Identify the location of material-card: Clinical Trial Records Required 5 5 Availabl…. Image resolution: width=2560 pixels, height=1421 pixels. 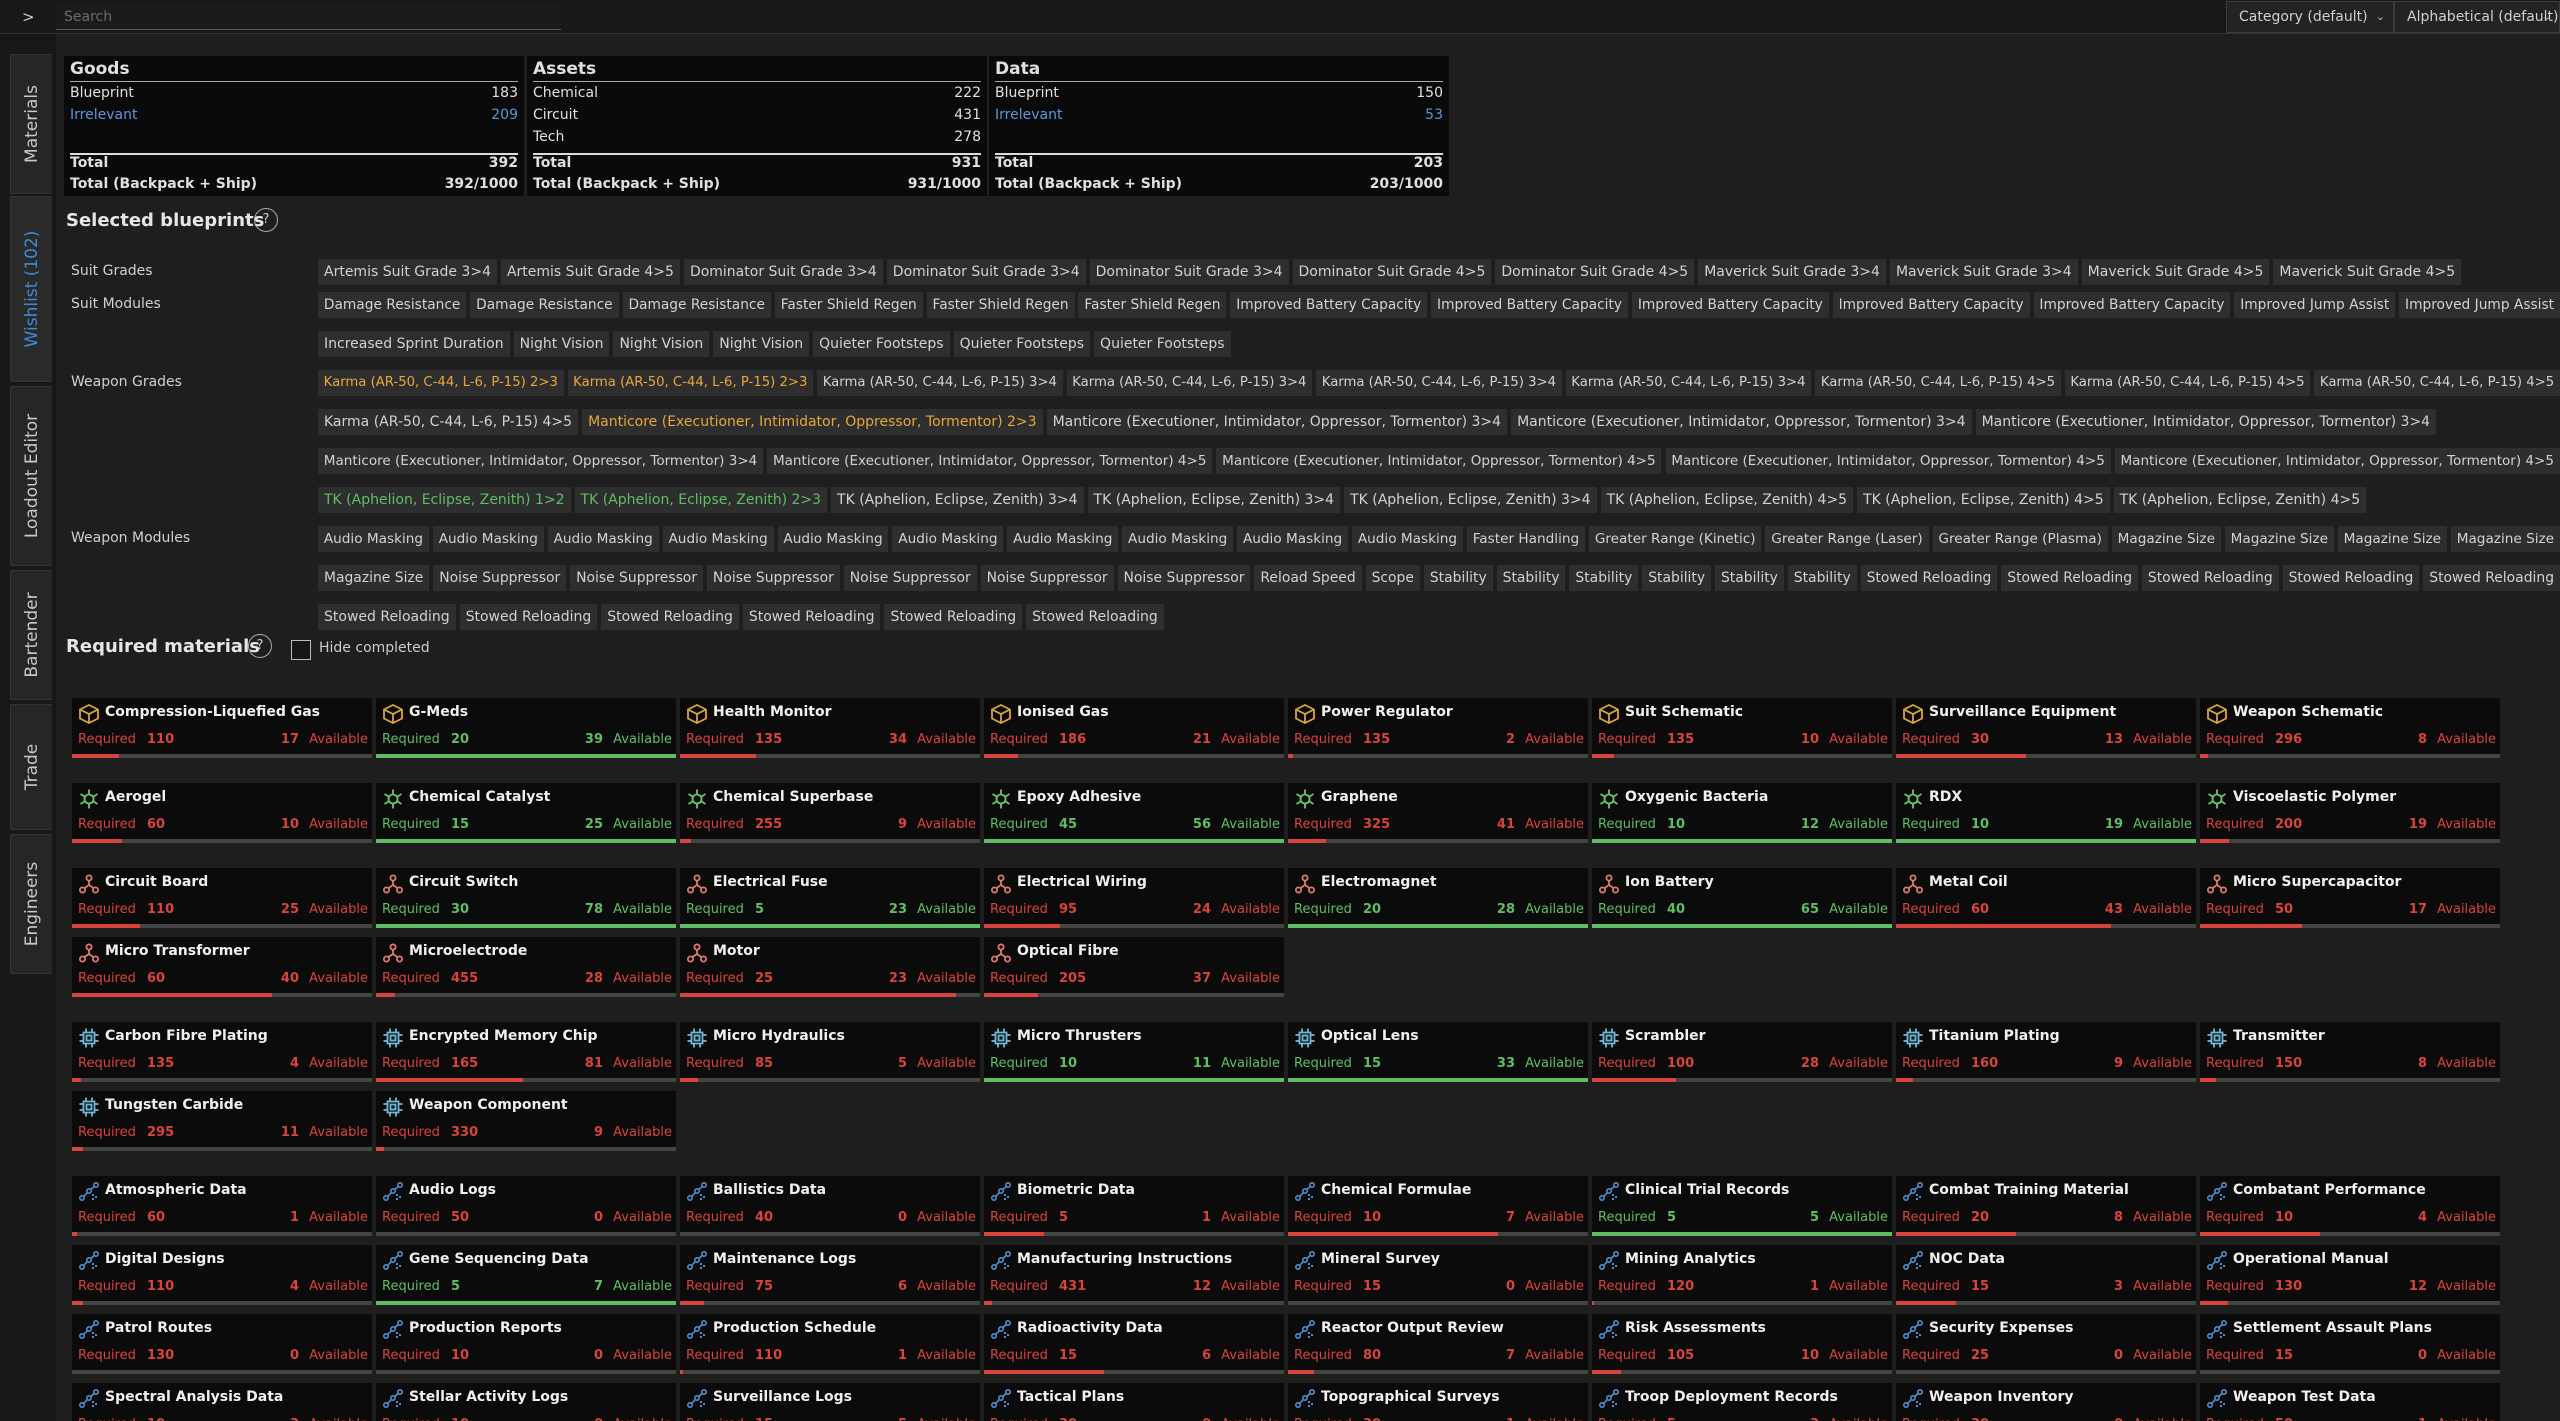
(1742, 1206).